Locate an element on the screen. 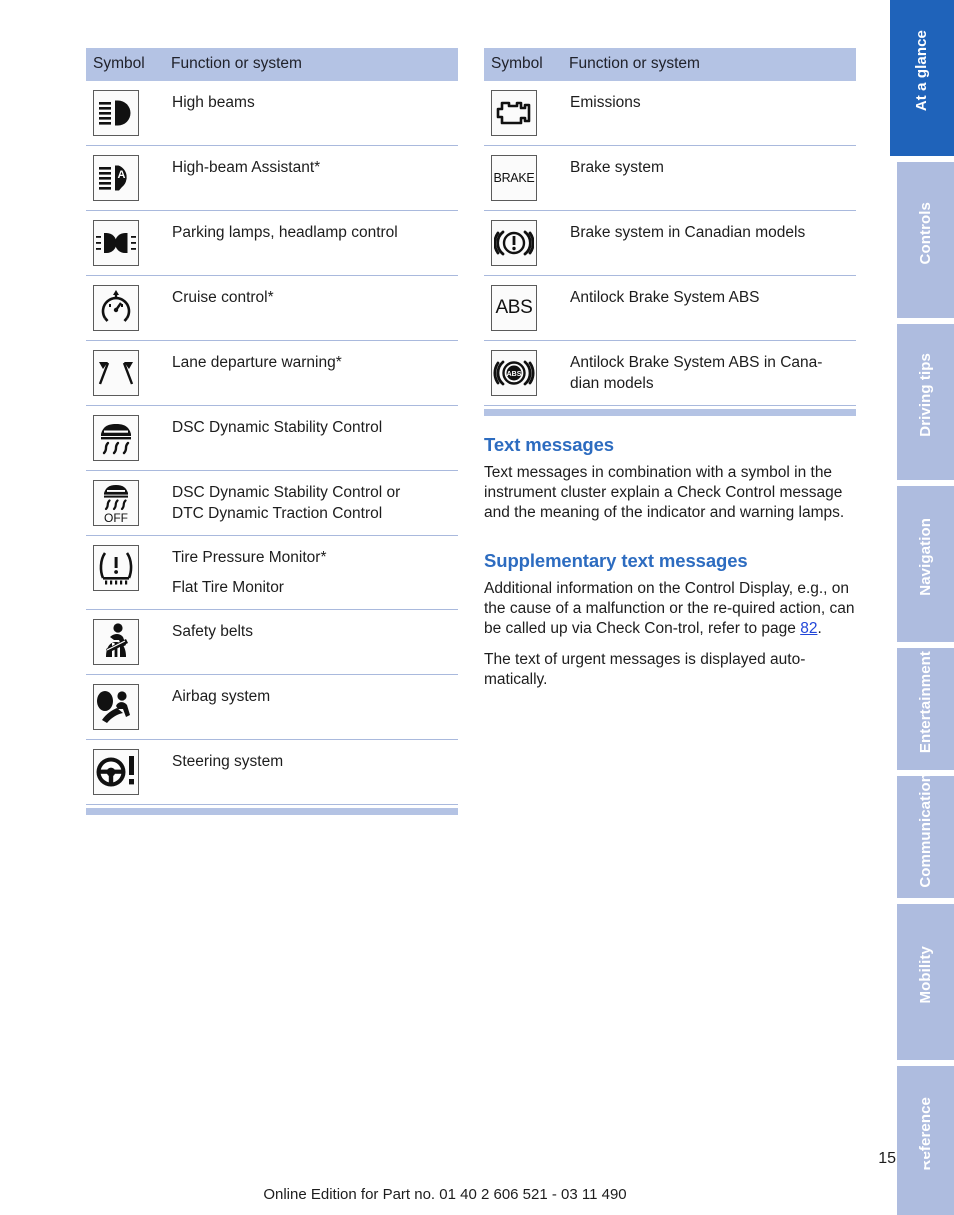  row-label: Brake system in Canadian models is located at coordinates (688, 232).